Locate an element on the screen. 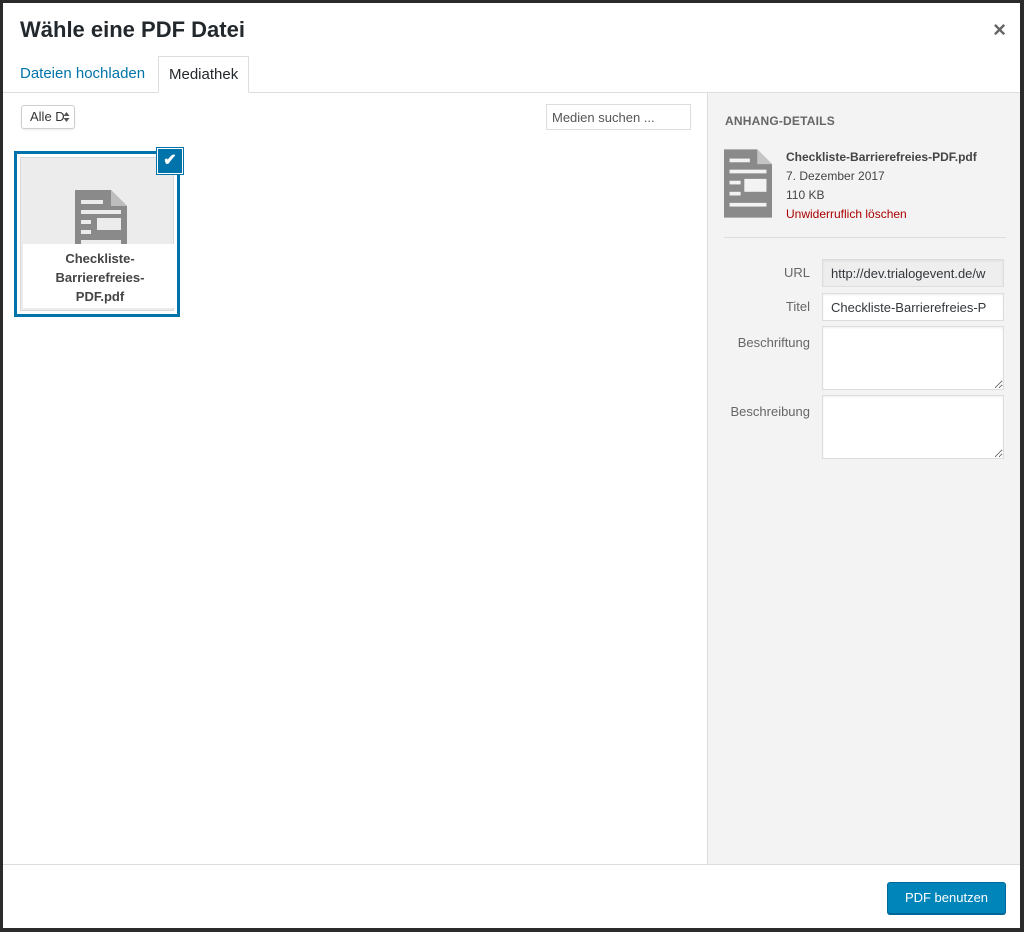 The image size is (1024, 932). filter-select-value: Alle D is located at coordinates (47, 116).